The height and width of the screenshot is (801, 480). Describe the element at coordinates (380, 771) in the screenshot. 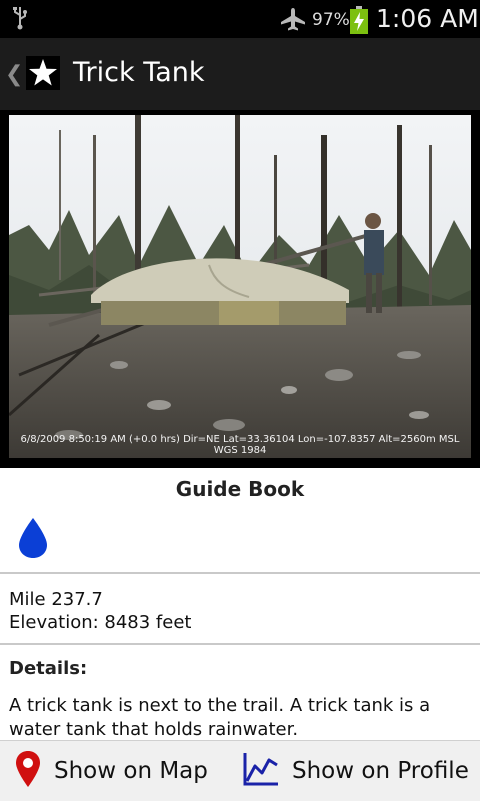

I see `show-on-profile-label: Show on Profile` at that location.